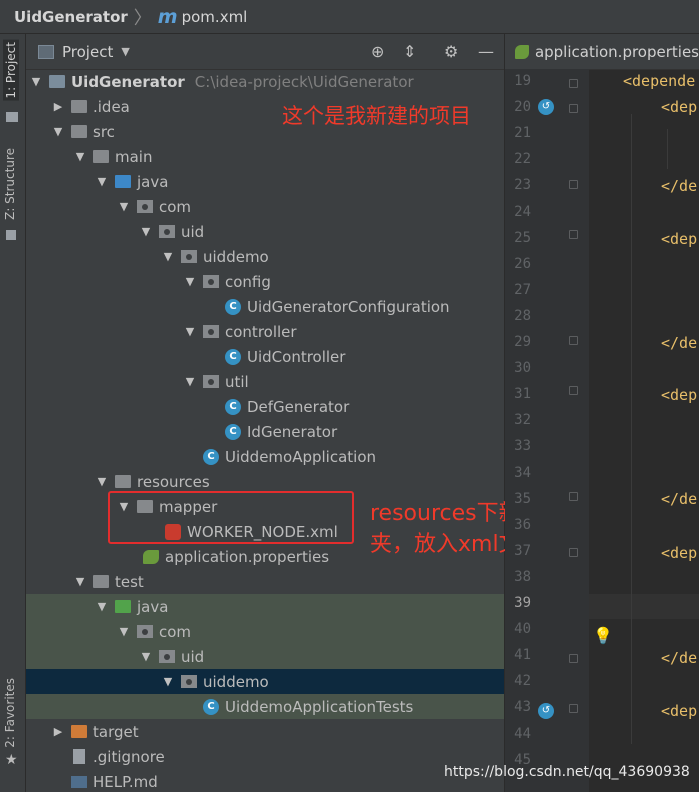 This screenshot has width=699, height=792. Describe the element at coordinates (522, 733) in the screenshot. I see `line-number: 44` at that location.